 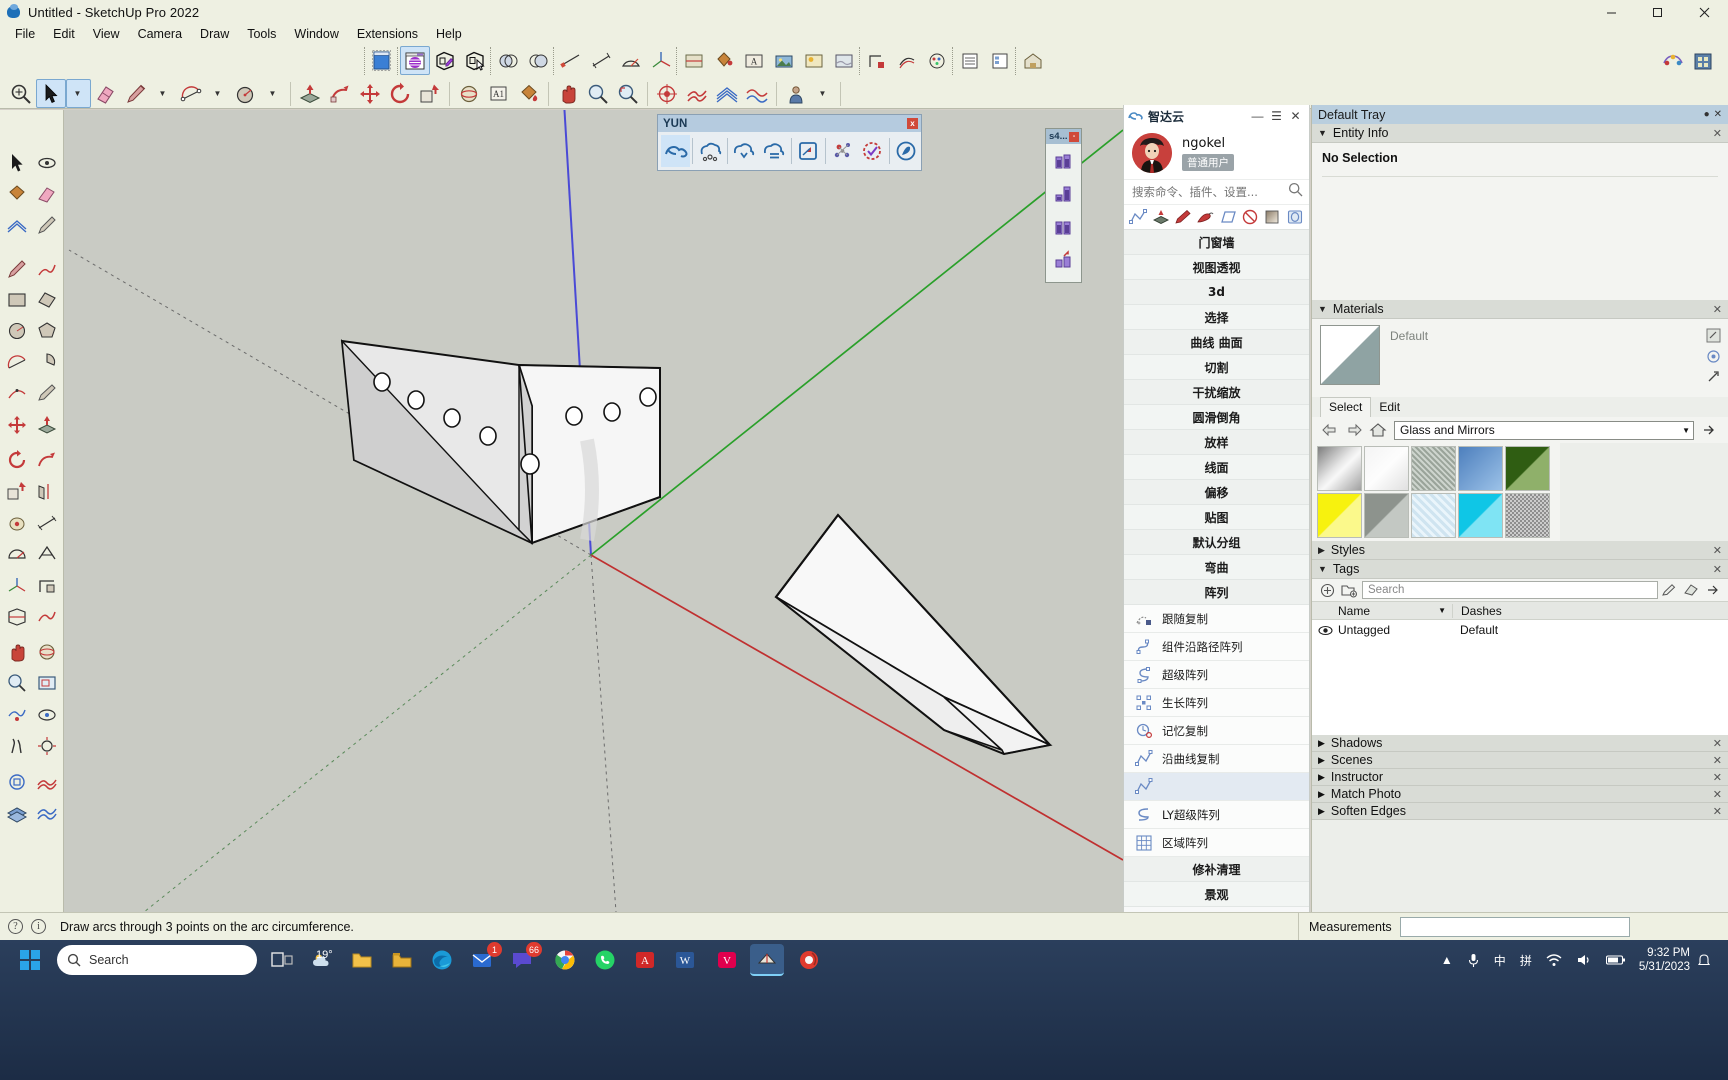 What do you see at coordinates (1216, 492) in the screenshot?
I see `zhida-category-10: 偏移` at bounding box center [1216, 492].